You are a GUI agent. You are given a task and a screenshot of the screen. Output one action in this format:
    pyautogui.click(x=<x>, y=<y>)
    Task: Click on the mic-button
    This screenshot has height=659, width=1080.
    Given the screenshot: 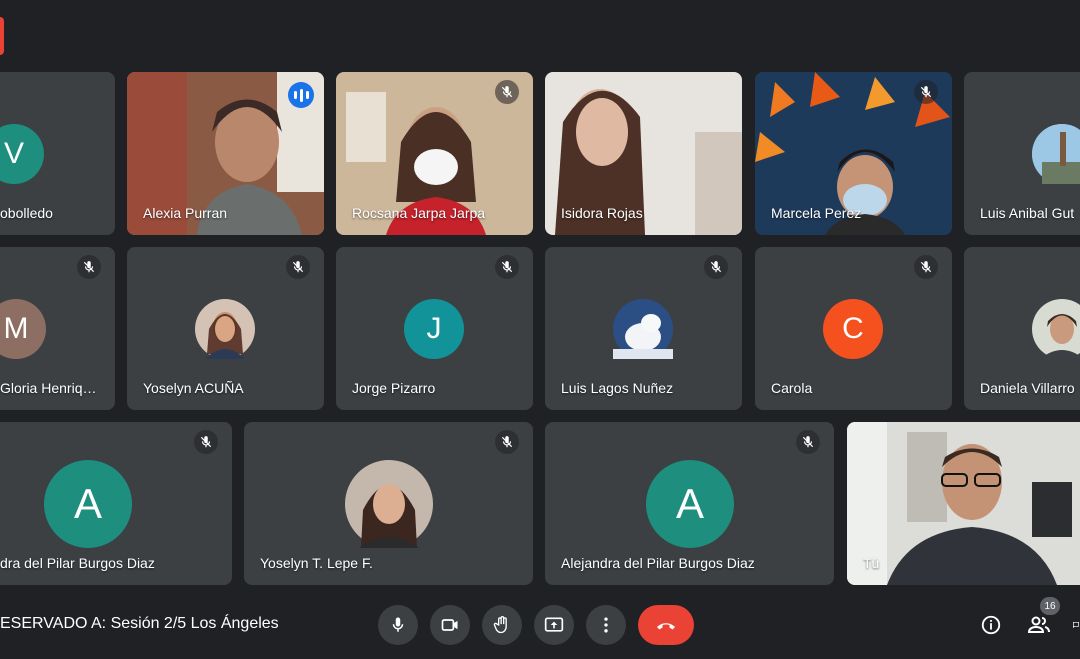 What is the action you would take?
    pyautogui.click(x=398, y=625)
    